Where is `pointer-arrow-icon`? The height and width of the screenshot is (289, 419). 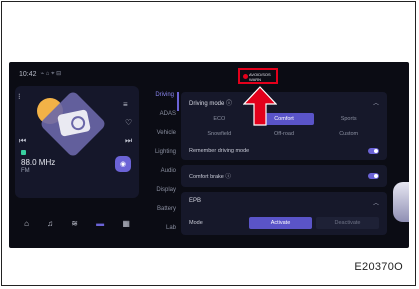 pointer-arrow-icon is located at coordinates (260, 106).